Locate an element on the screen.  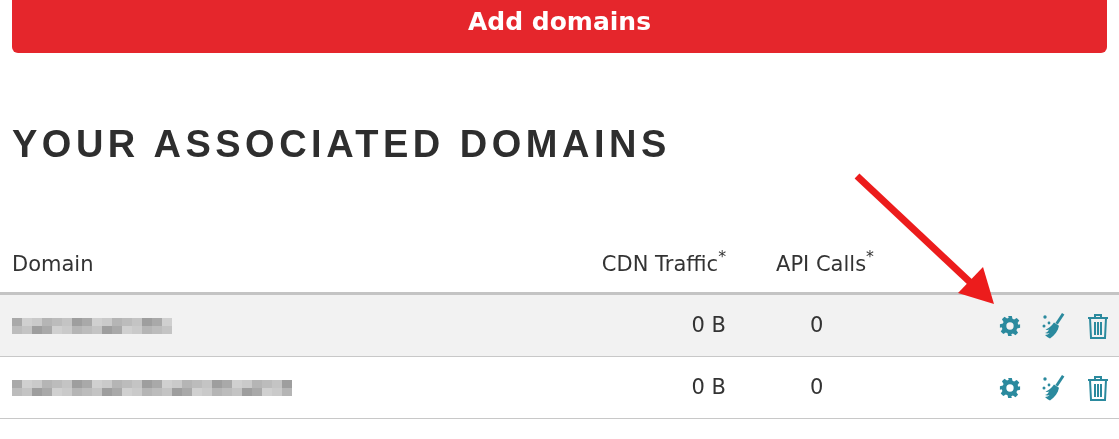
column-header: Domain is located at coordinates (53, 264).